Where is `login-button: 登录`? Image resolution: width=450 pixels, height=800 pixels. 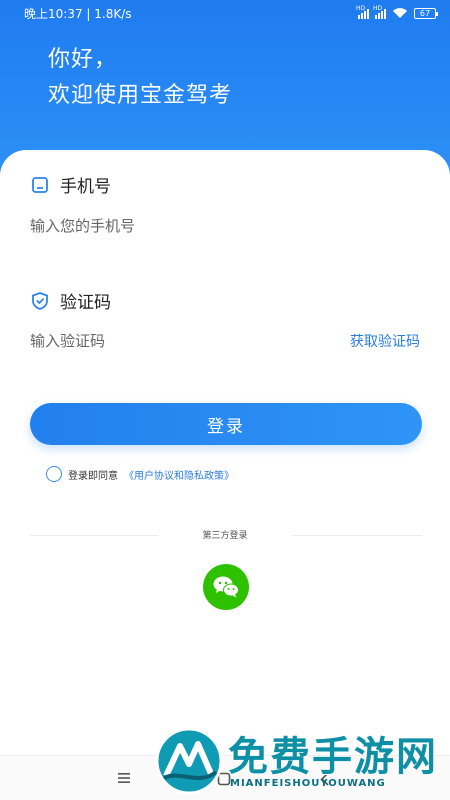
login-button: 登录 is located at coordinates (226, 424).